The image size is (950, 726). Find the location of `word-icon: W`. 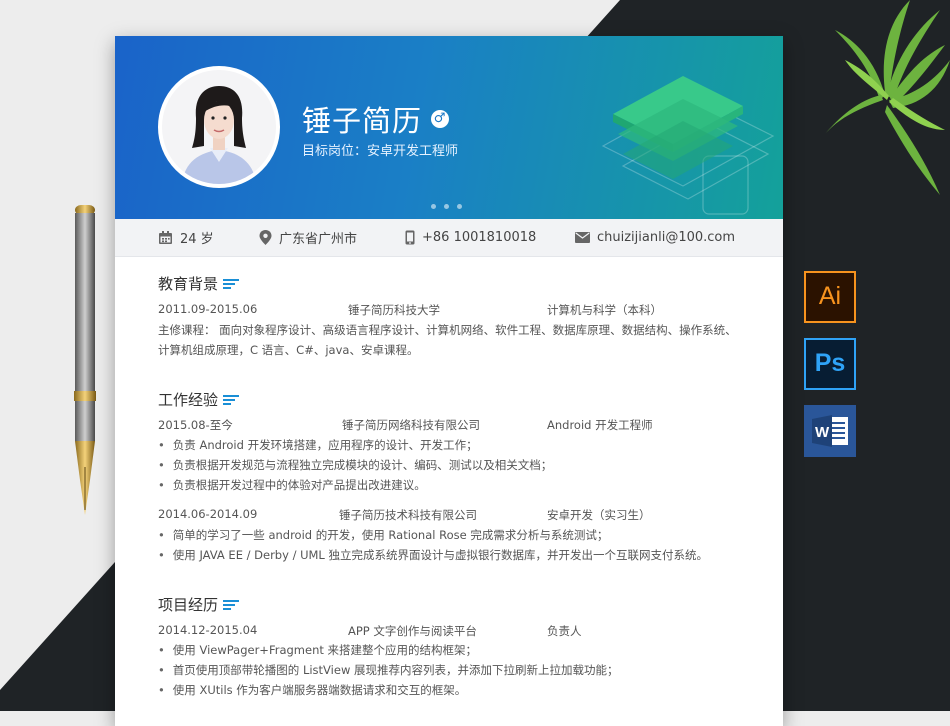

word-icon: W is located at coordinates (830, 431).